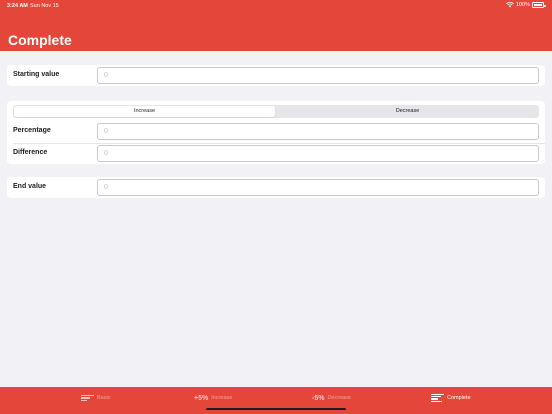  Describe the element at coordinates (104, 398) in the screenshot. I see `tab-basic-label: Basic` at that location.